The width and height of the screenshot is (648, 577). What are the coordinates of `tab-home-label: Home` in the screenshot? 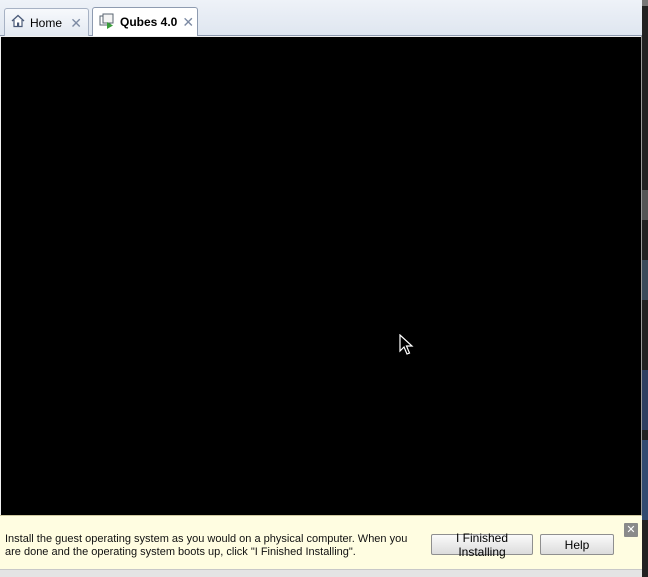 It's located at (46, 22).